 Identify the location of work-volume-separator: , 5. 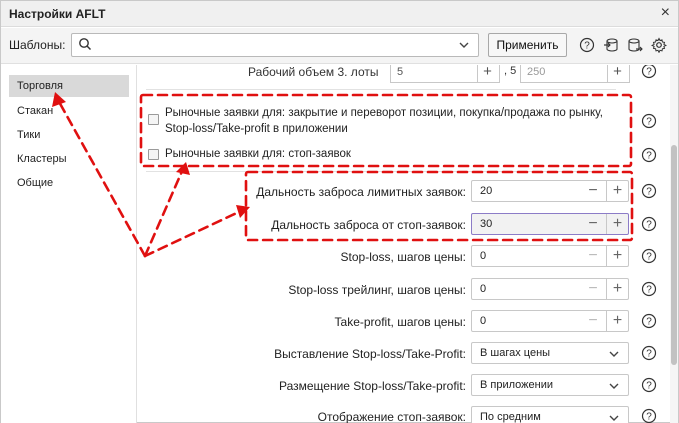
(510, 71).